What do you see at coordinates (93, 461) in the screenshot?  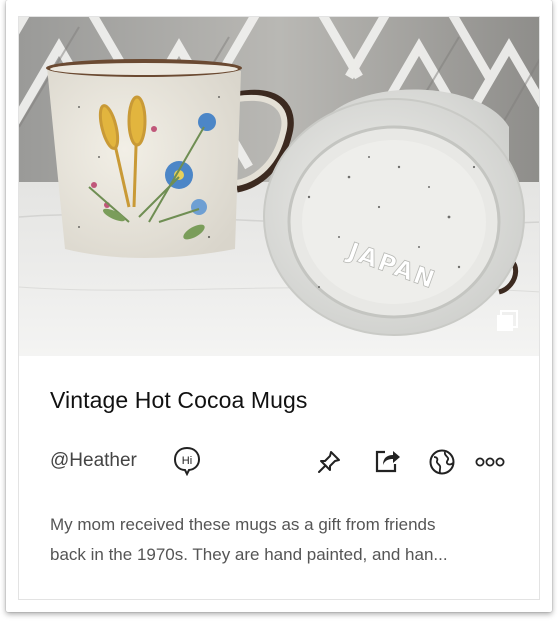 I see `author-link: @Heather` at bounding box center [93, 461].